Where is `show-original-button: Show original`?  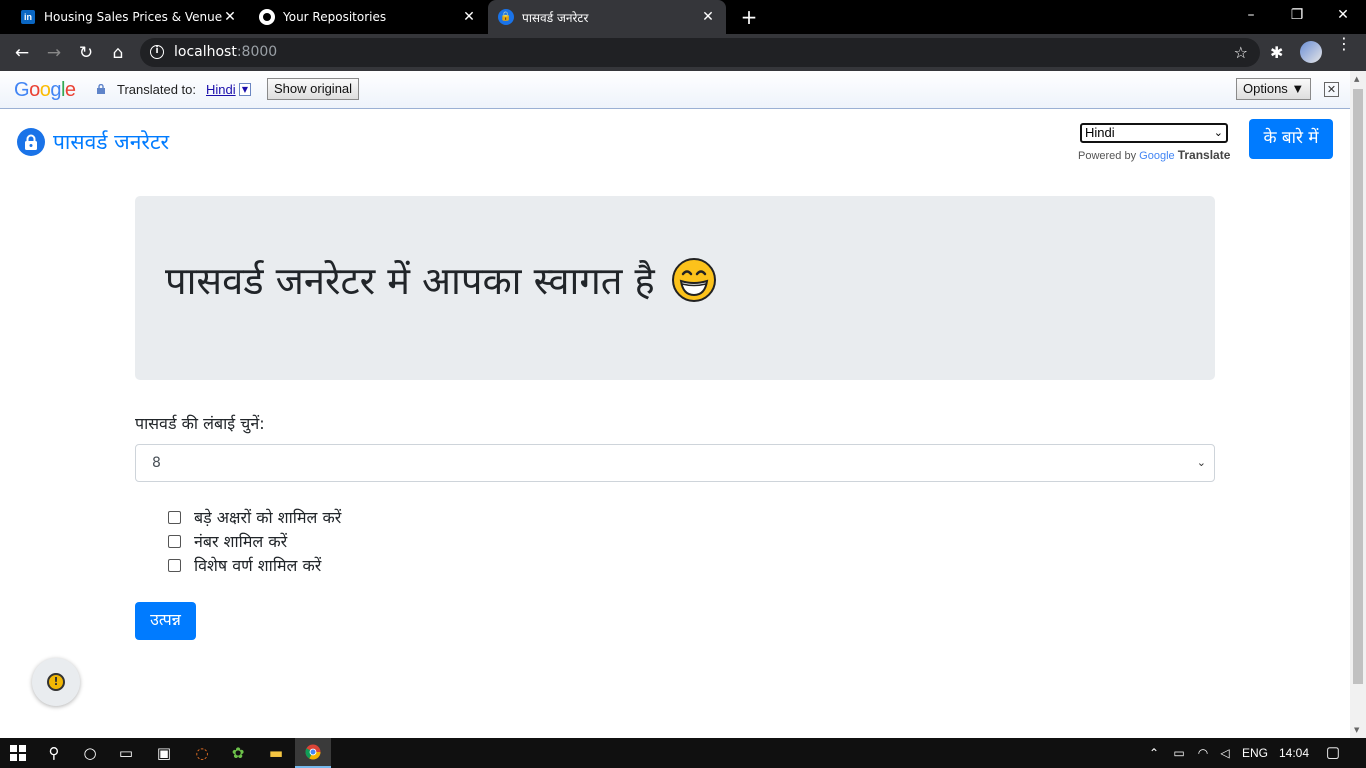
show-original-button: Show original is located at coordinates (313, 89).